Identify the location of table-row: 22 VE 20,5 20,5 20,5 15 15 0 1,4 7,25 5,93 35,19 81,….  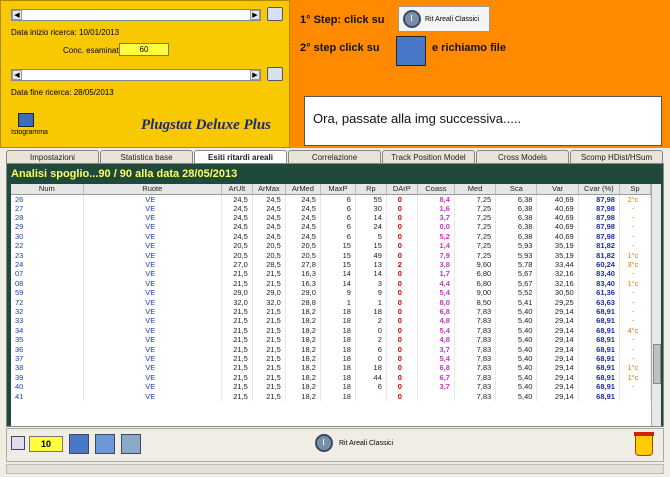
(331, 246).